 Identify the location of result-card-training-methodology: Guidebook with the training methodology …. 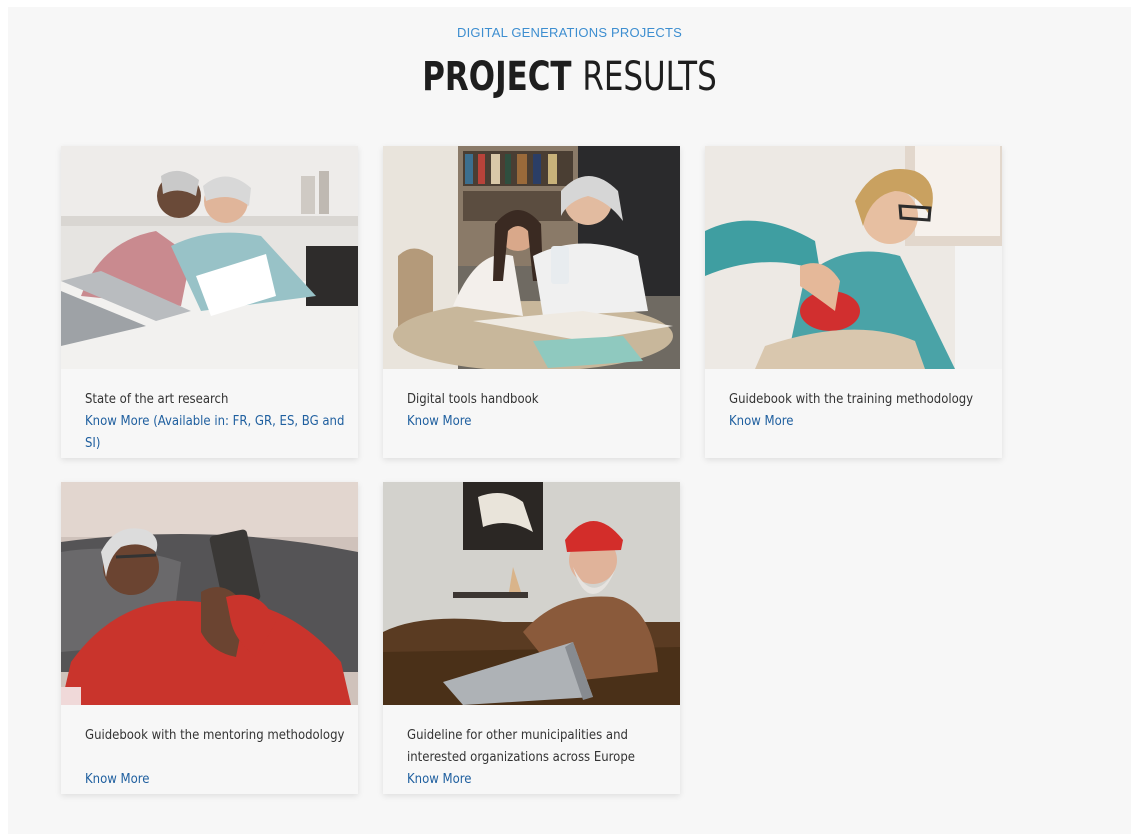
(853, 302).